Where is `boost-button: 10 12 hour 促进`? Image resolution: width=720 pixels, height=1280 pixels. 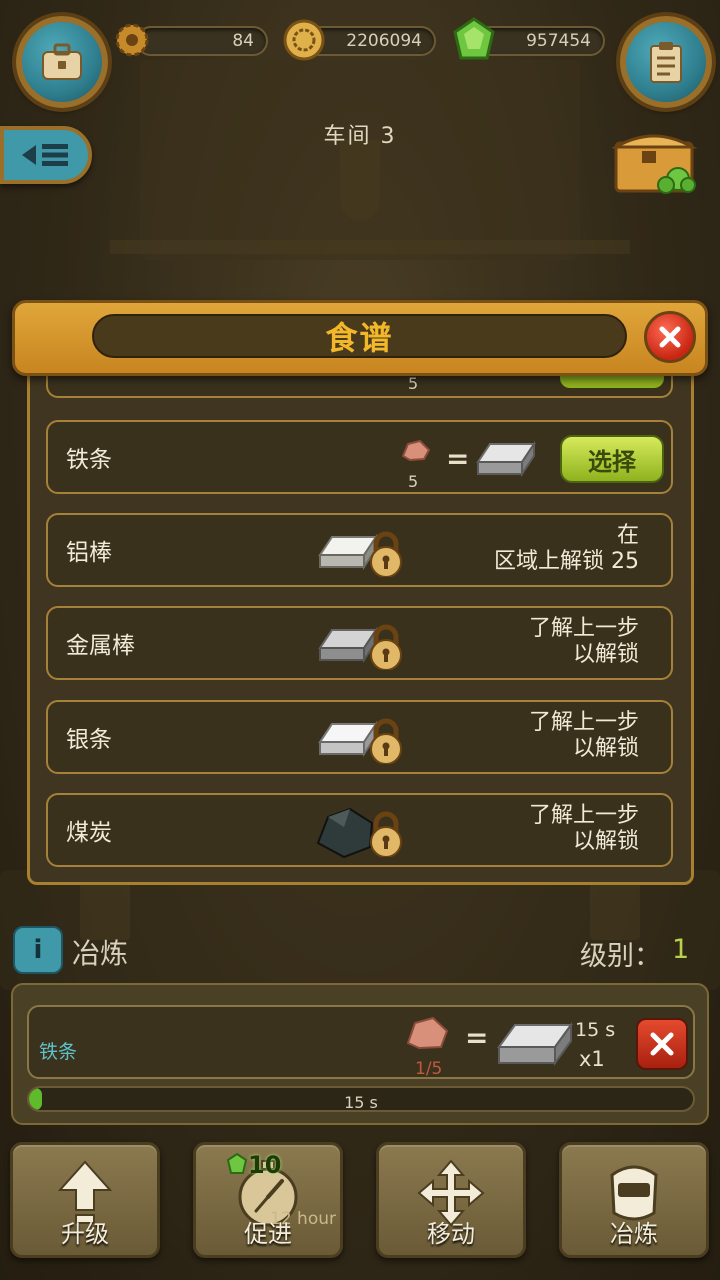 boost-button: 10 12 hour 促进 is located at coordinates (268, 1200).